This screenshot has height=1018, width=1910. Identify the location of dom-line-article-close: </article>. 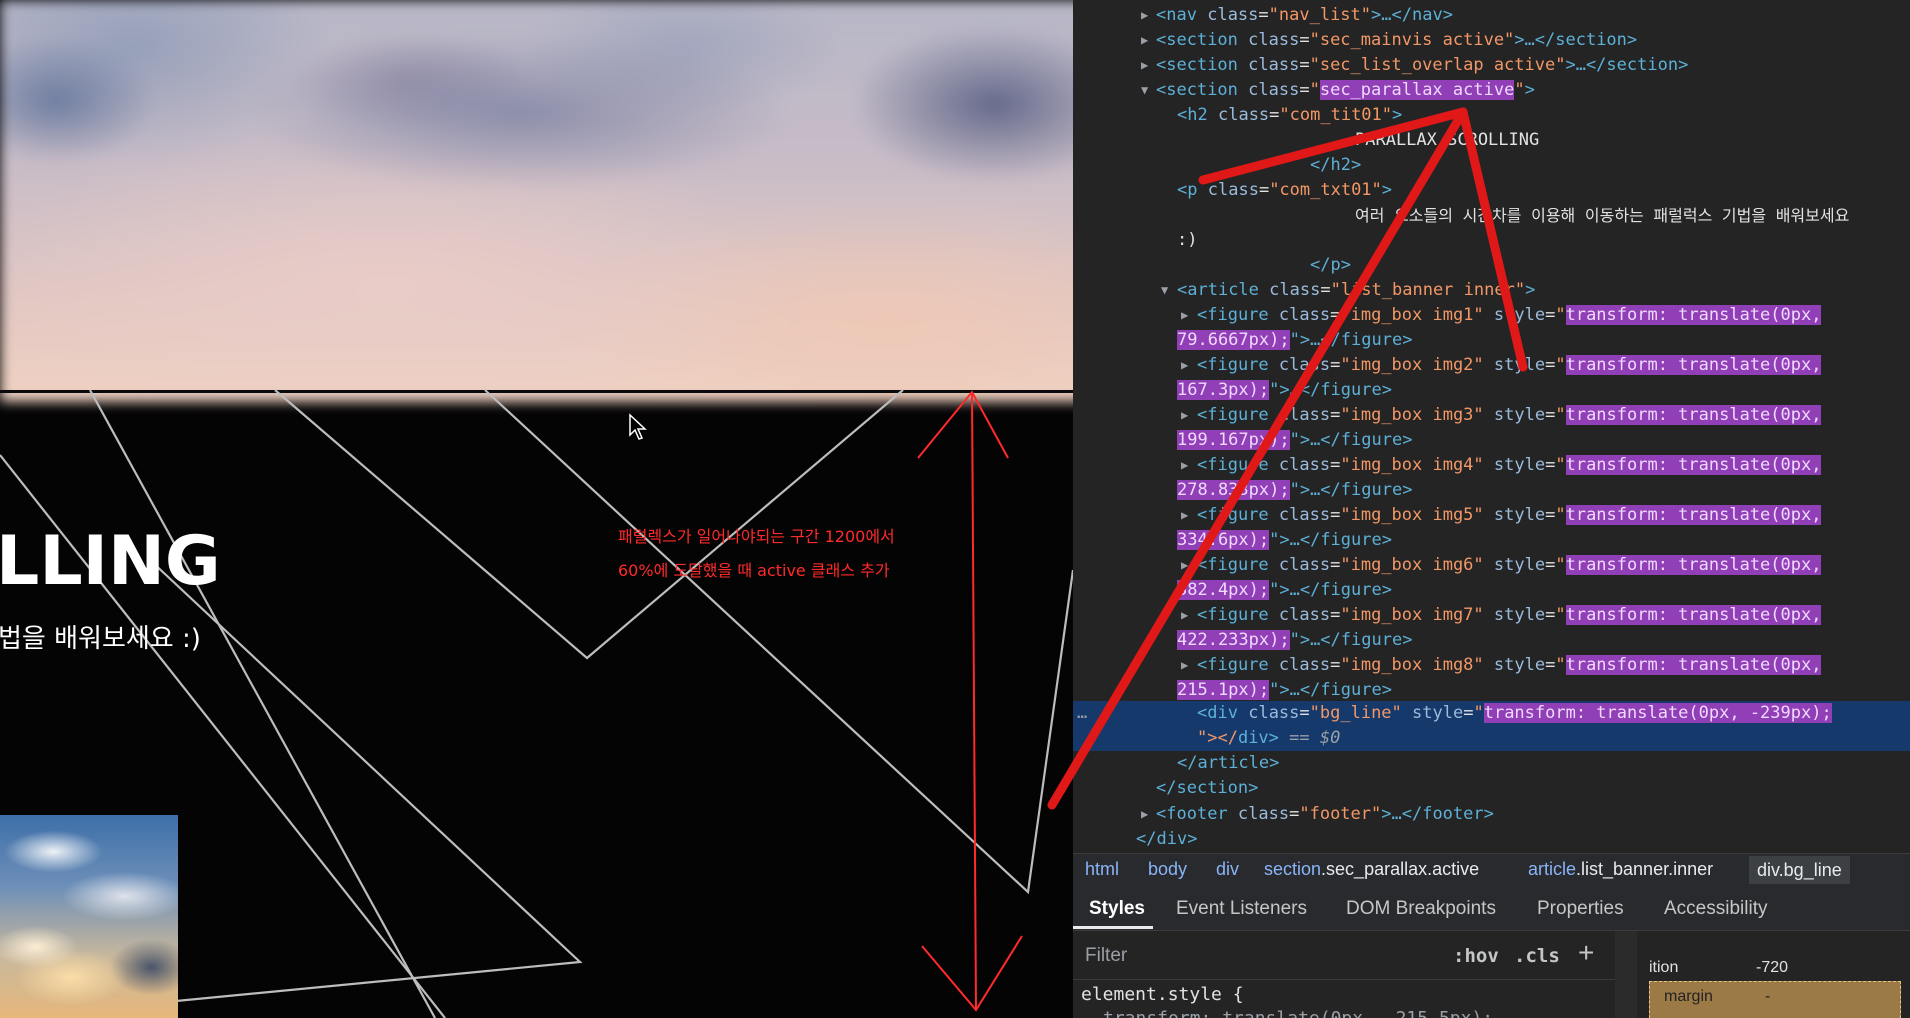
(1491, 763).